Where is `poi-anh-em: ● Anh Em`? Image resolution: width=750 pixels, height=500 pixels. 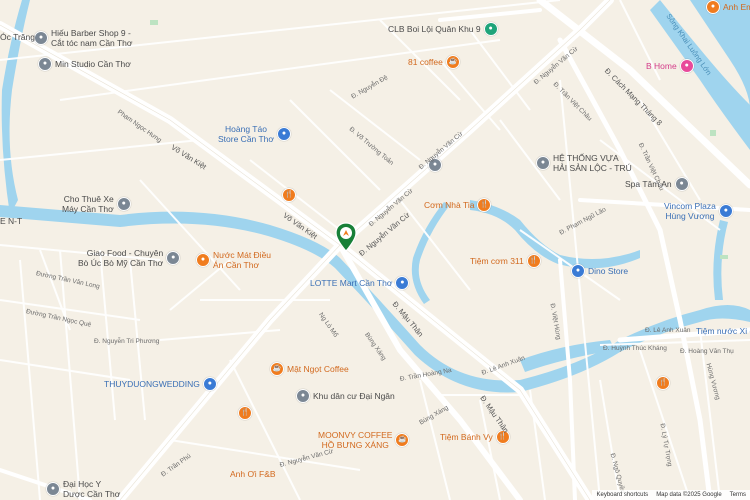 poi-anh-em: ● Anh Em is located at coordinates (728, 7).